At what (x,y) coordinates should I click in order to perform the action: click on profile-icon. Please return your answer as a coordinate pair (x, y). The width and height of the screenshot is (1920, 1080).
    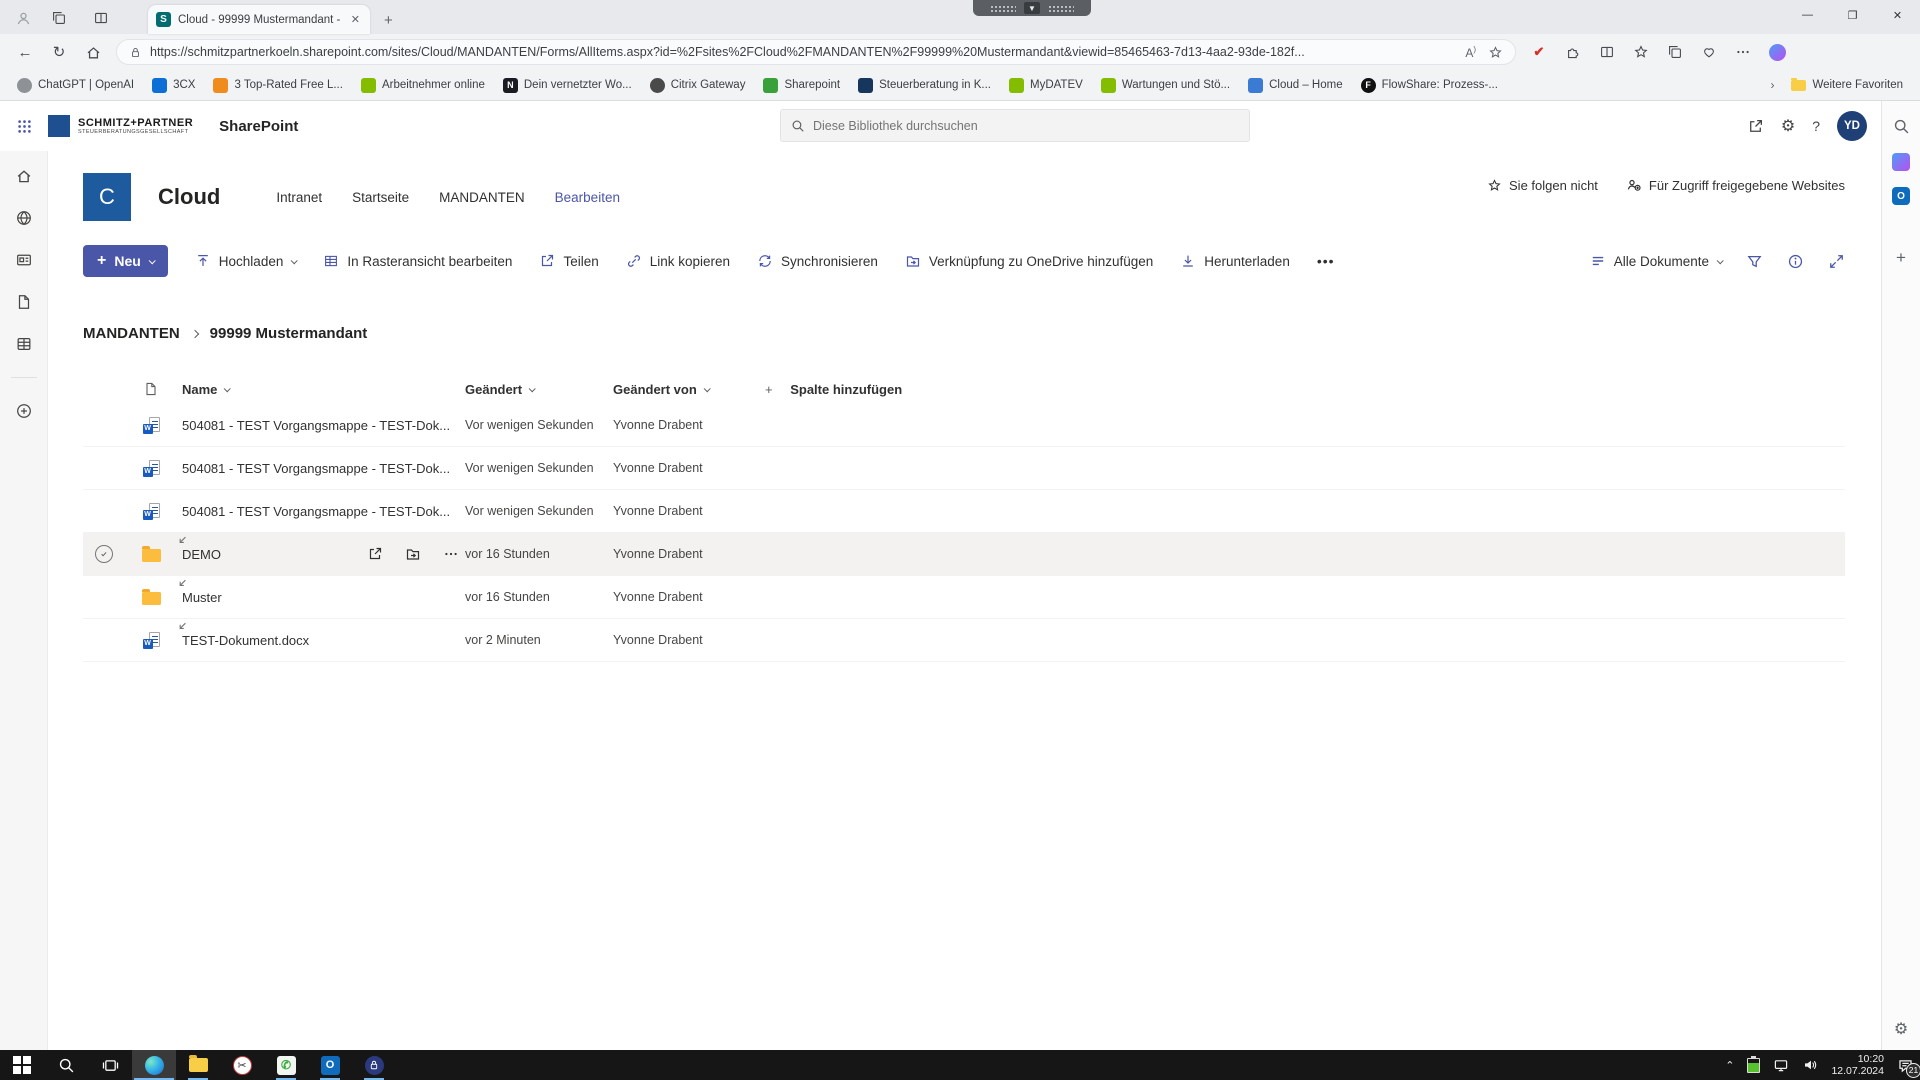
    Looking at the image, I should click on (23, 18).